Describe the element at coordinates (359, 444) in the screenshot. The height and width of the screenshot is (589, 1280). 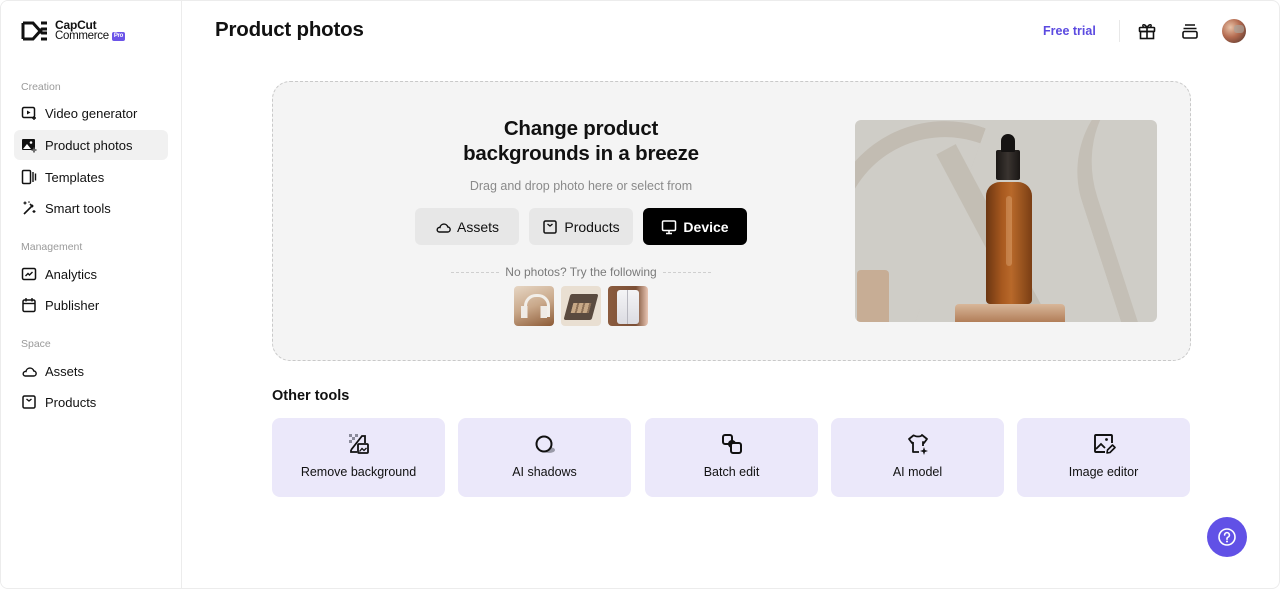
I see `remove-background-icon` at that location.